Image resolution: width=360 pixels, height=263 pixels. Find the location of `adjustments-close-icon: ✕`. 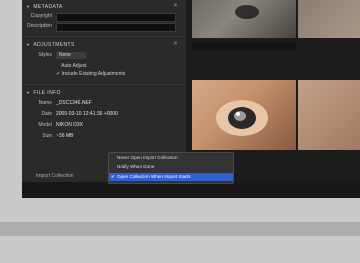

adjustments-close-icon: ✕ is located at coordinates (175, 43).